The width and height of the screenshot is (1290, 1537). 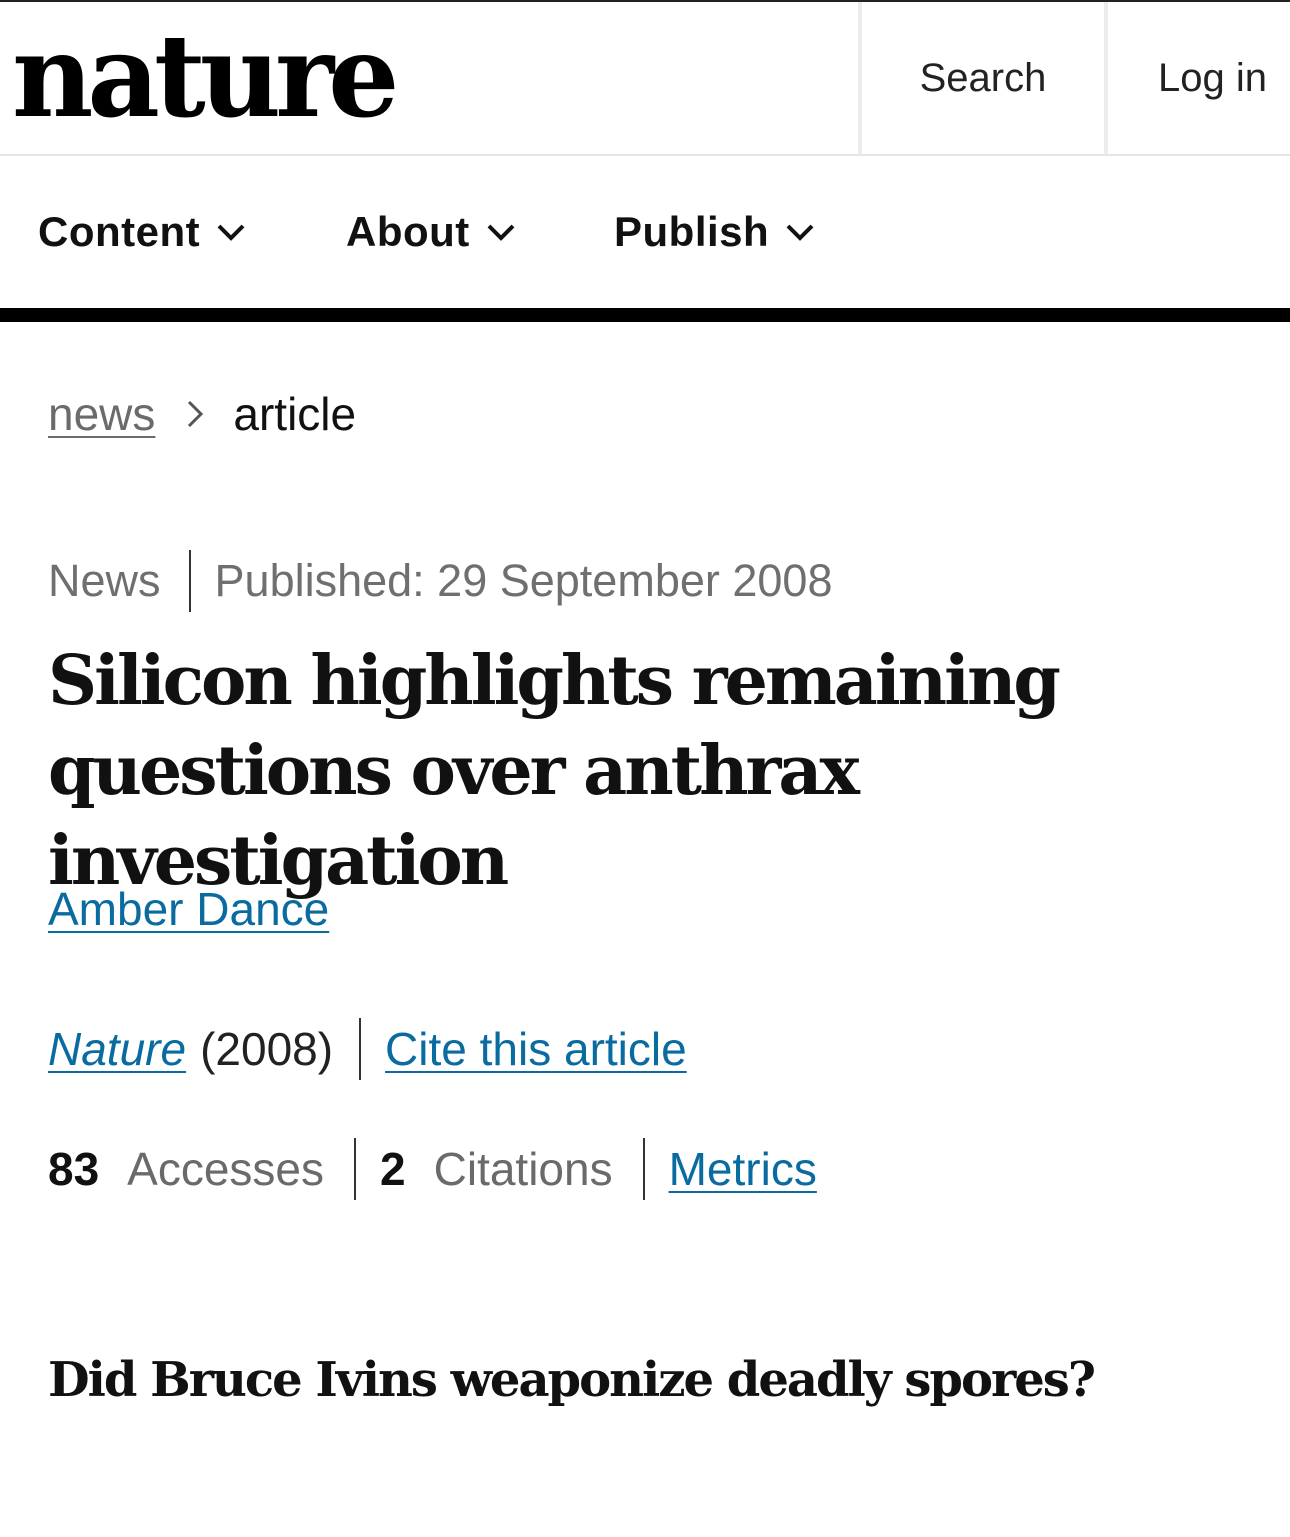 What do you see at coordinates (645, 79) in the screenshot?
I see `site-header: nature Search Log in` at bounding box center [645, 79].